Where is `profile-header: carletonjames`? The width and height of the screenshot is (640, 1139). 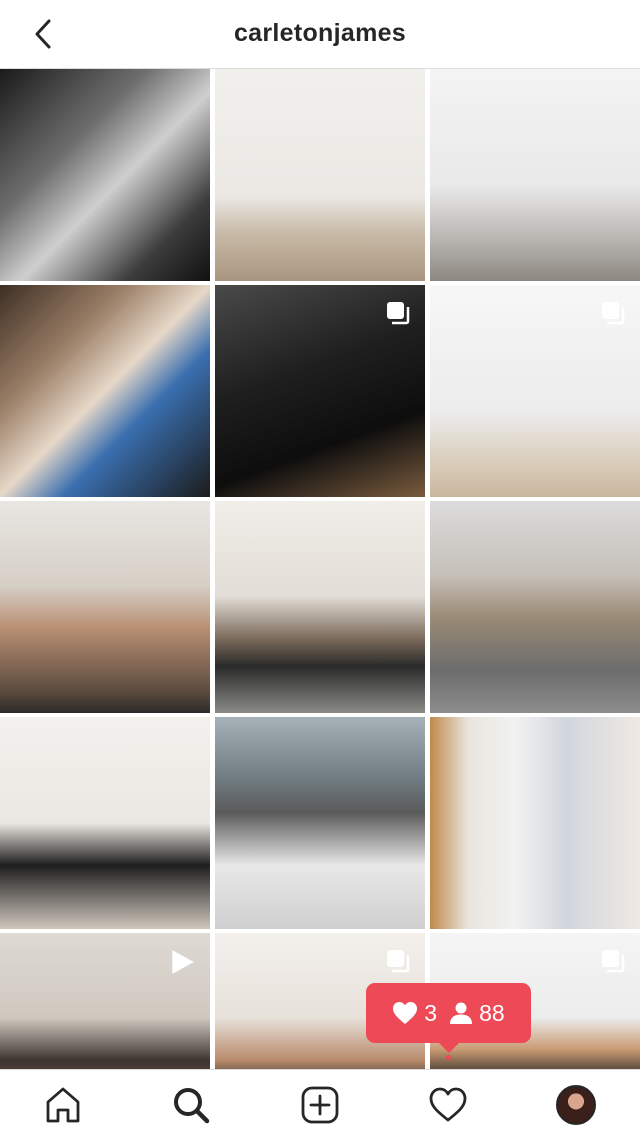
profile-header: carletonjames is located at coordinates (320, 34).